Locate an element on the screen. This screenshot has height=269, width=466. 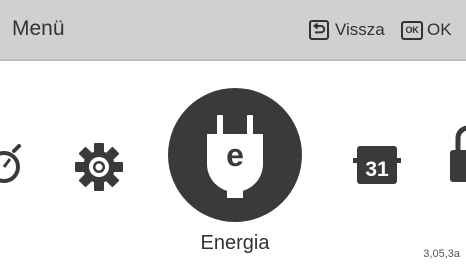
back-button: Vissza is located at coordinates (347, 30).